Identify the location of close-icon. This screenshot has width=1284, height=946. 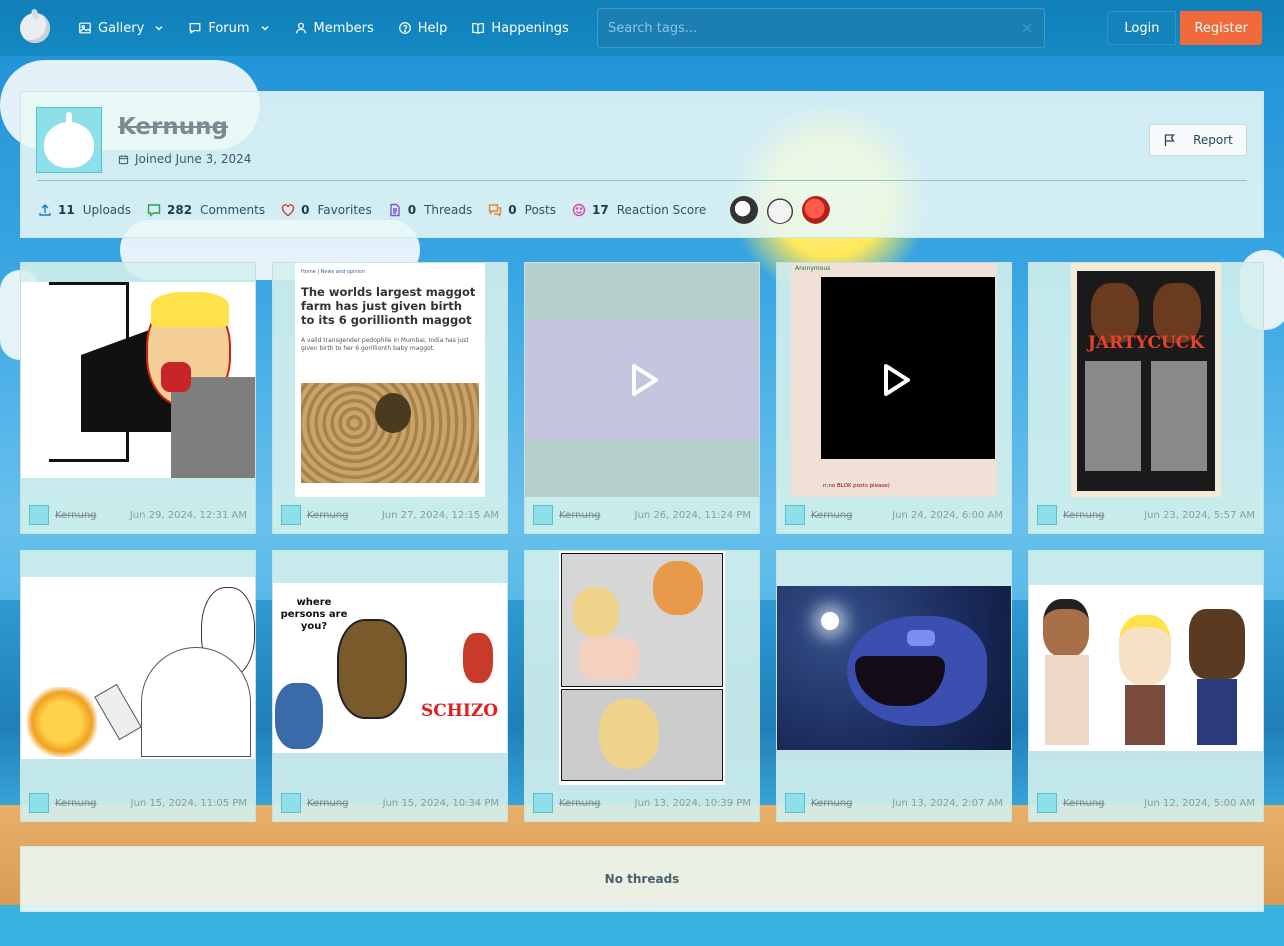
(1027, 28).